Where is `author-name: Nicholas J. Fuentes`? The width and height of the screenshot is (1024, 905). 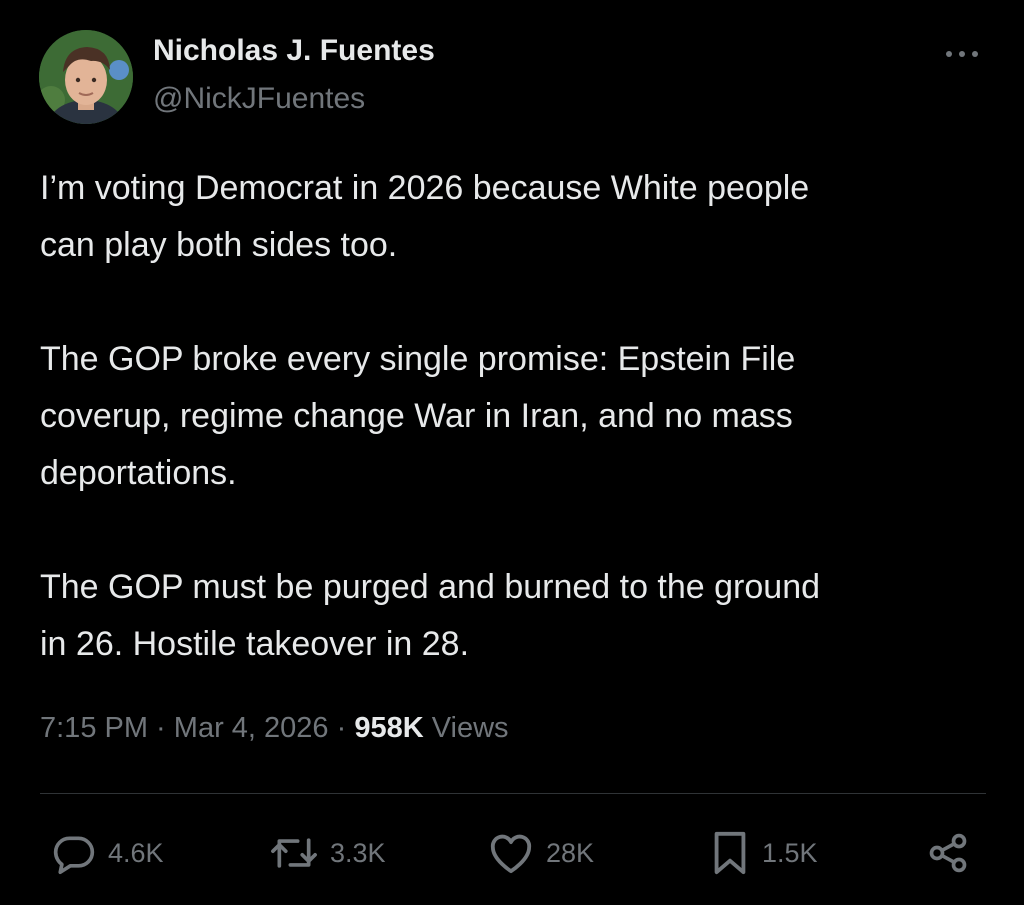 author-name: Nicholas J. Fuentes is located at coordinates (294, 51).